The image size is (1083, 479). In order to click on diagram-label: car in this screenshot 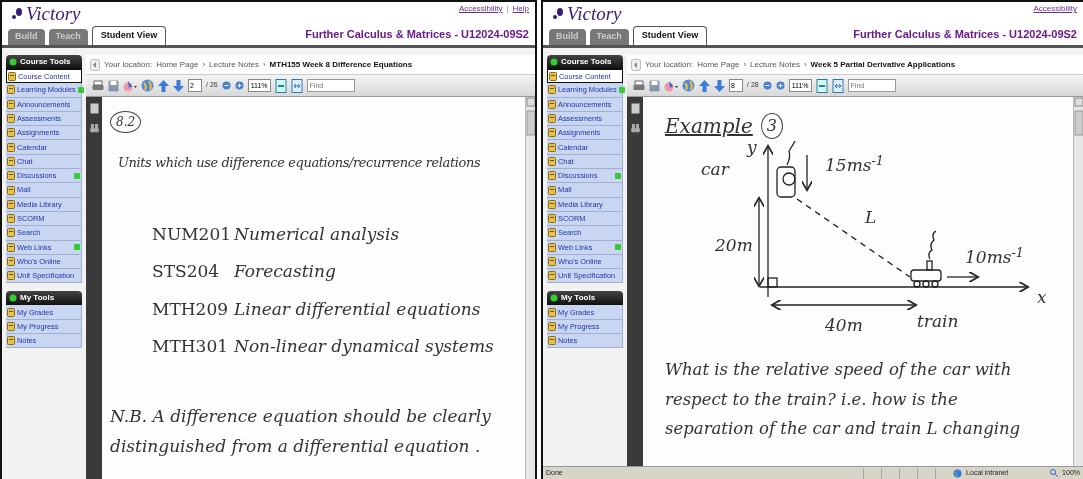, I will do `click(715, 169)`.